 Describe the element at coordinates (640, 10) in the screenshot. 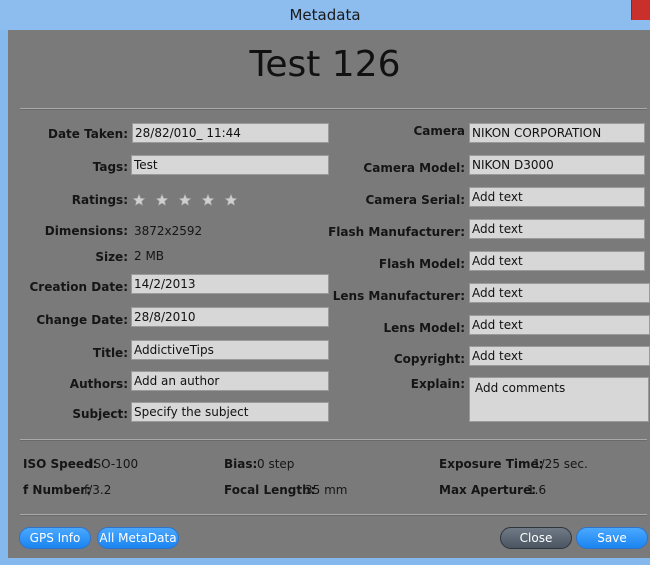

I see `window-close-icon` at that location.